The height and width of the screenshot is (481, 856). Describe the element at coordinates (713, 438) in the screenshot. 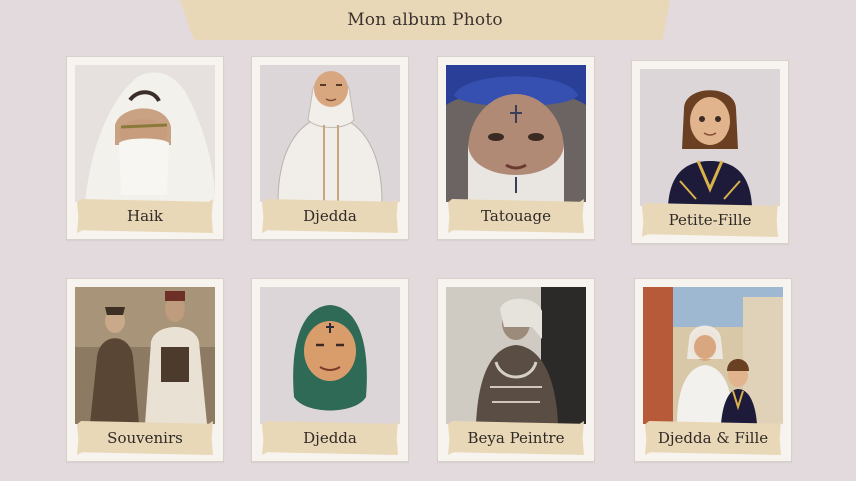

I see `photo-label: Djedda & Fille` at that location.